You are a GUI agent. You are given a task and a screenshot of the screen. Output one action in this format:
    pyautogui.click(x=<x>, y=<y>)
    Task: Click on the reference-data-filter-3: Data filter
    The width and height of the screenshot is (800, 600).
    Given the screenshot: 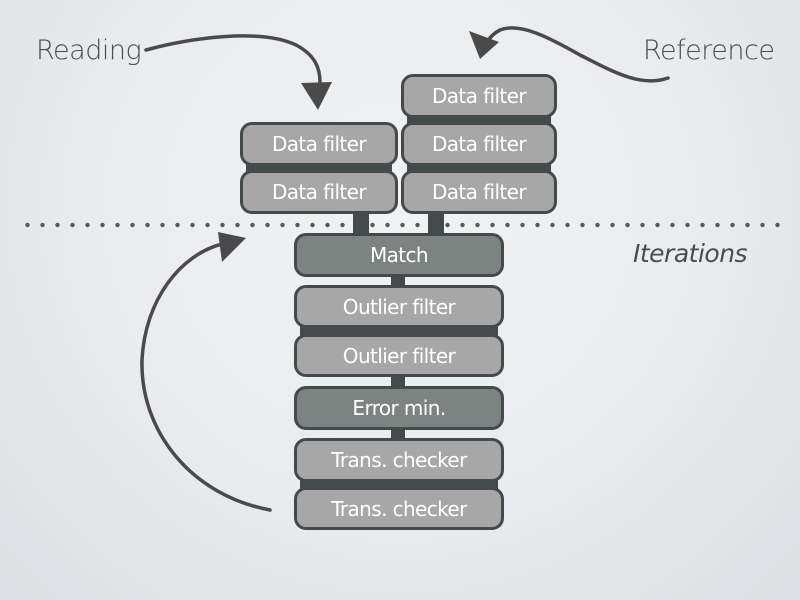 What is the action you would take?
    pyautogui.click(x=479, y=192)
    